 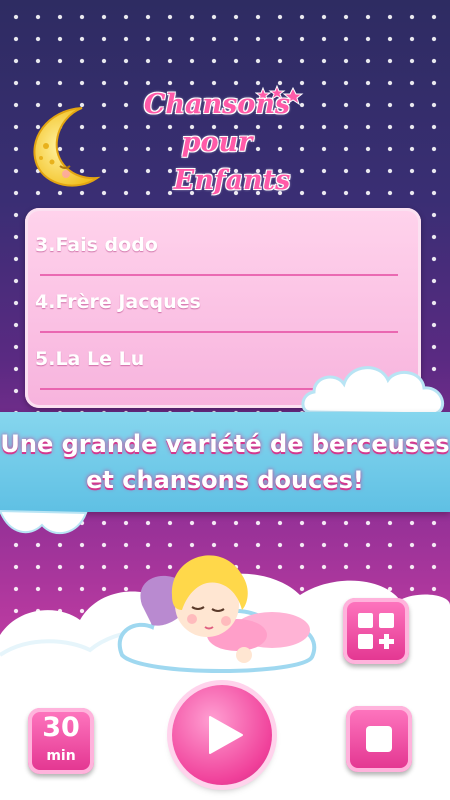 I want to click on app-title-line2: Enfants, so click(x=232, y=180).